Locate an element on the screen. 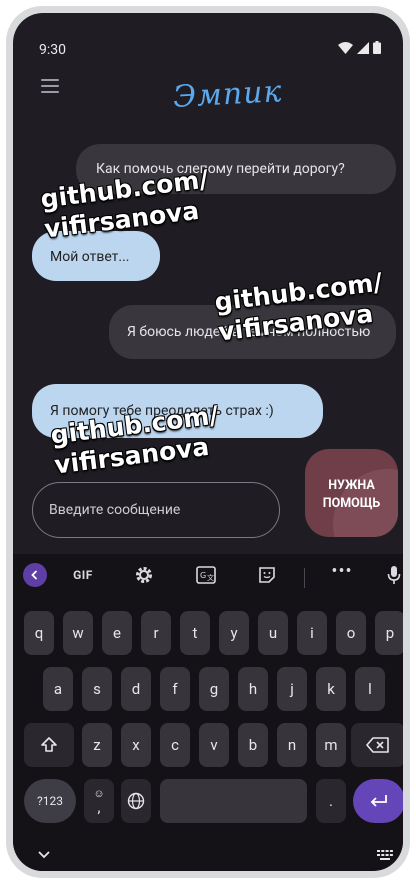 This screenshot has height=884, width=416. backspace-key is located at coordinates (377, 745).